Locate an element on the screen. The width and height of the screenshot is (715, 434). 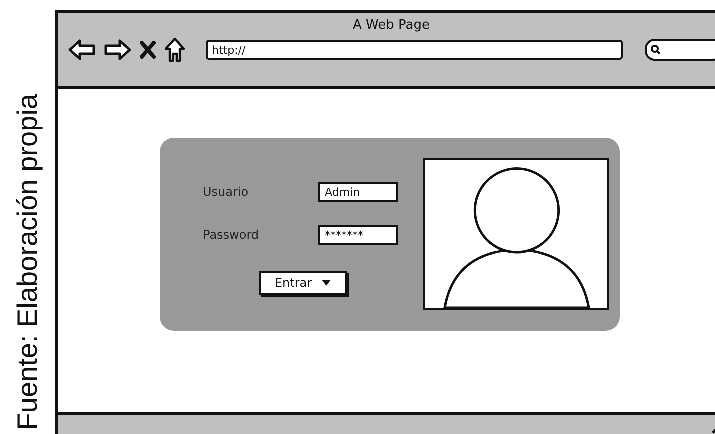
back-icon is located at coordinates (82, 50).